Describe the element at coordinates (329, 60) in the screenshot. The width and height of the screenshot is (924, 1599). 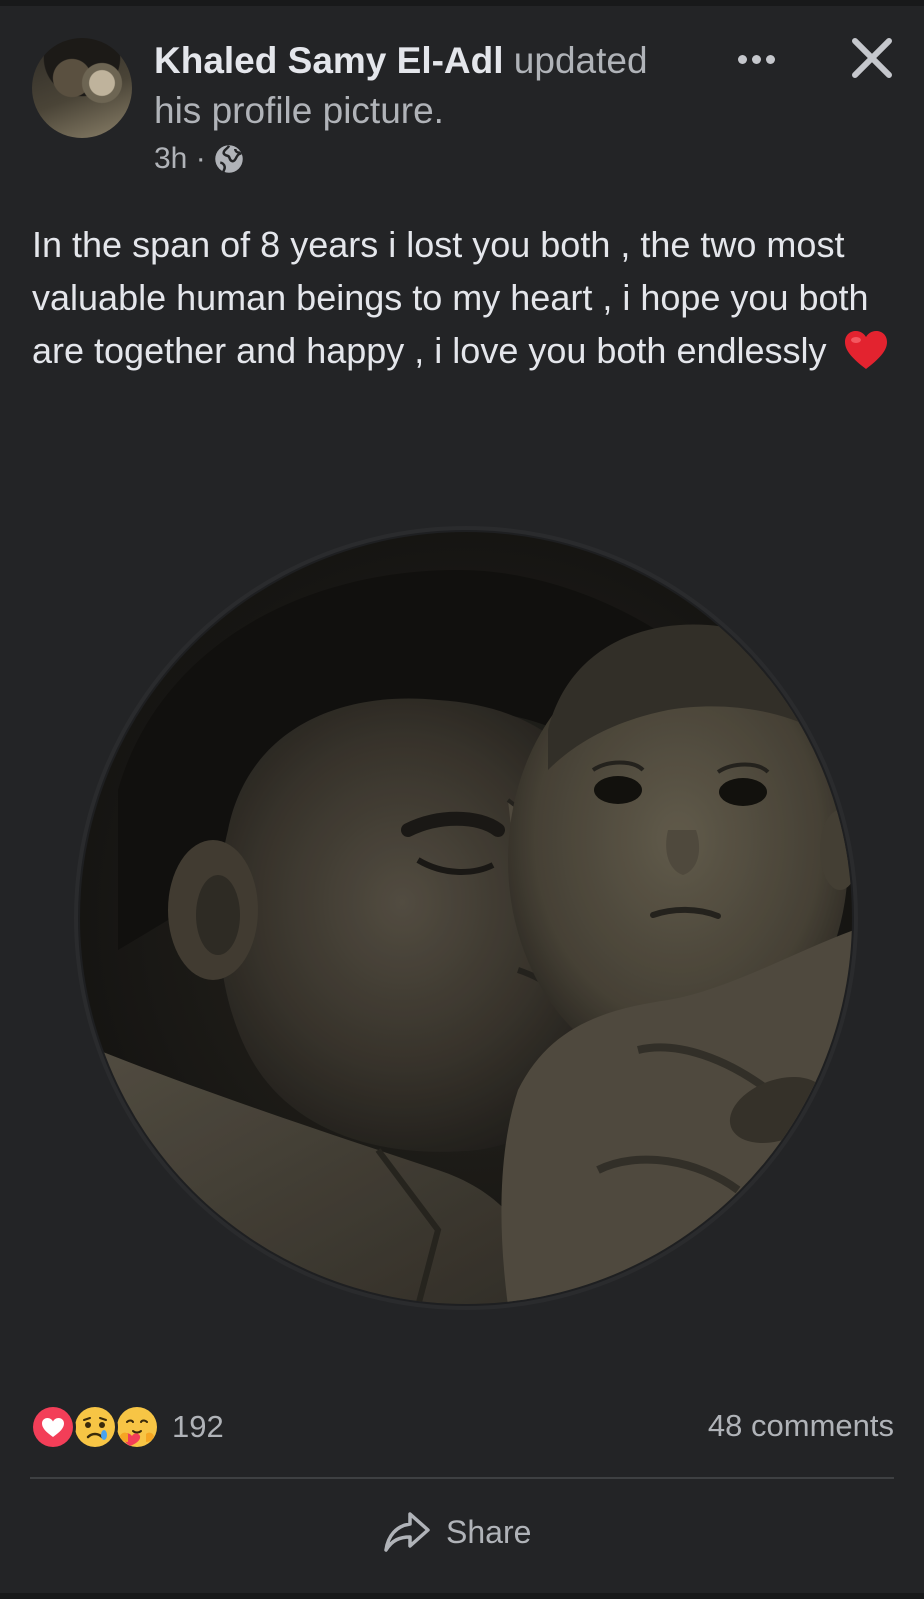
I see `author-name: Khaled Samy El-Adl` at that location.